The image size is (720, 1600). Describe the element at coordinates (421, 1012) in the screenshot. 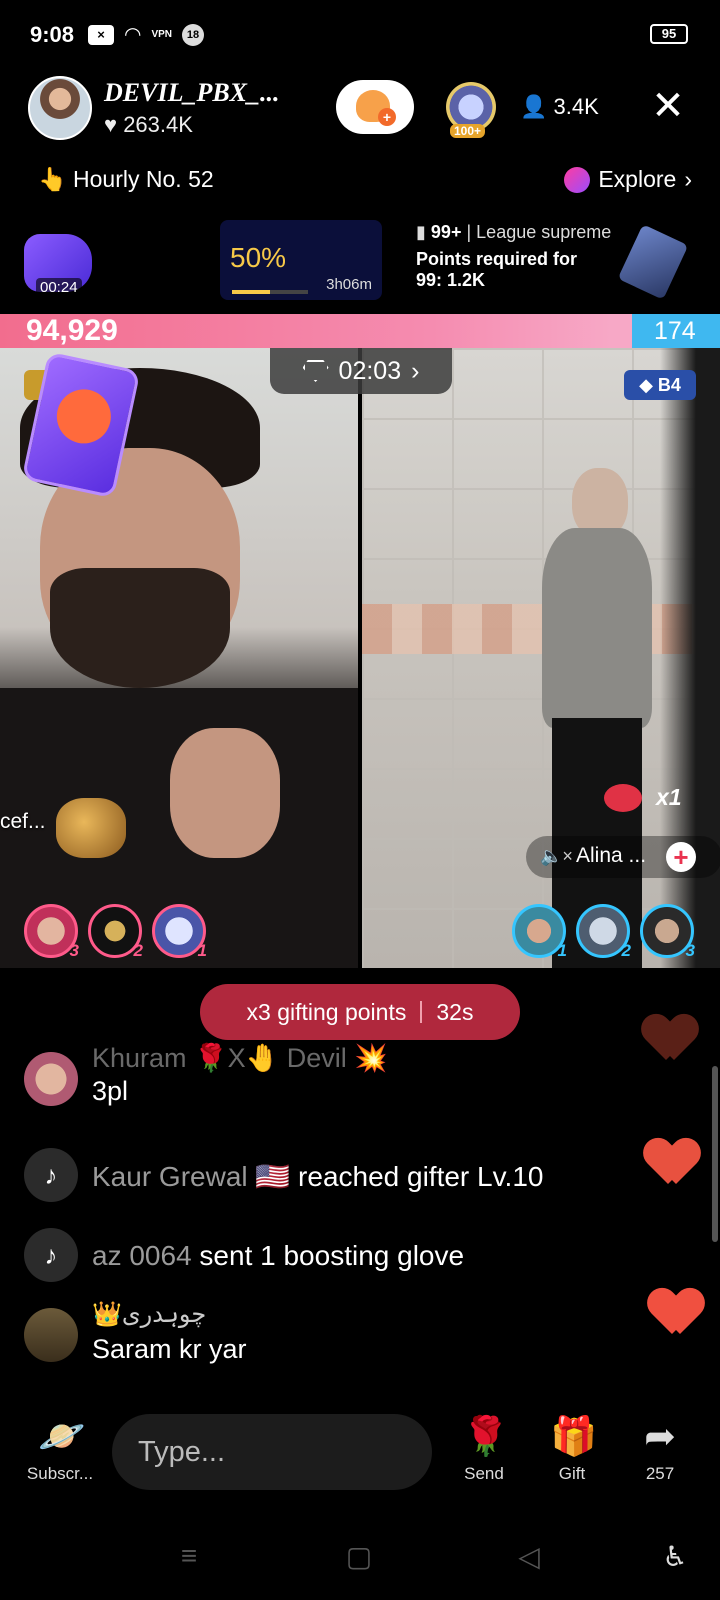

I see `separator` at that location.